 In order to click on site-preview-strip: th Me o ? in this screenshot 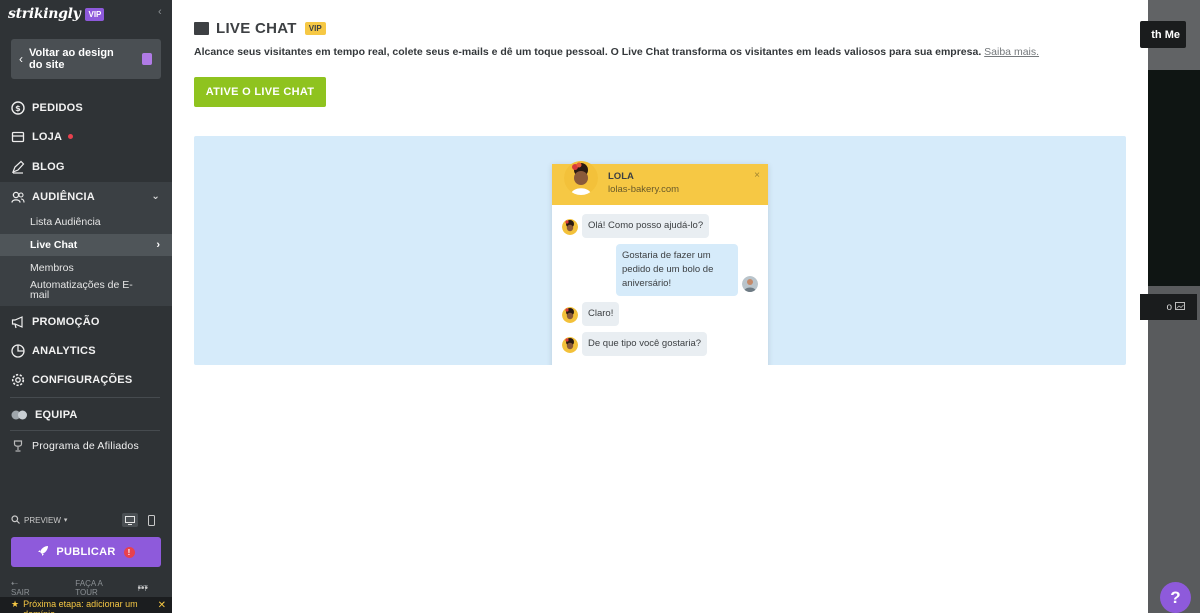, I will do `click(1170, 306)`.